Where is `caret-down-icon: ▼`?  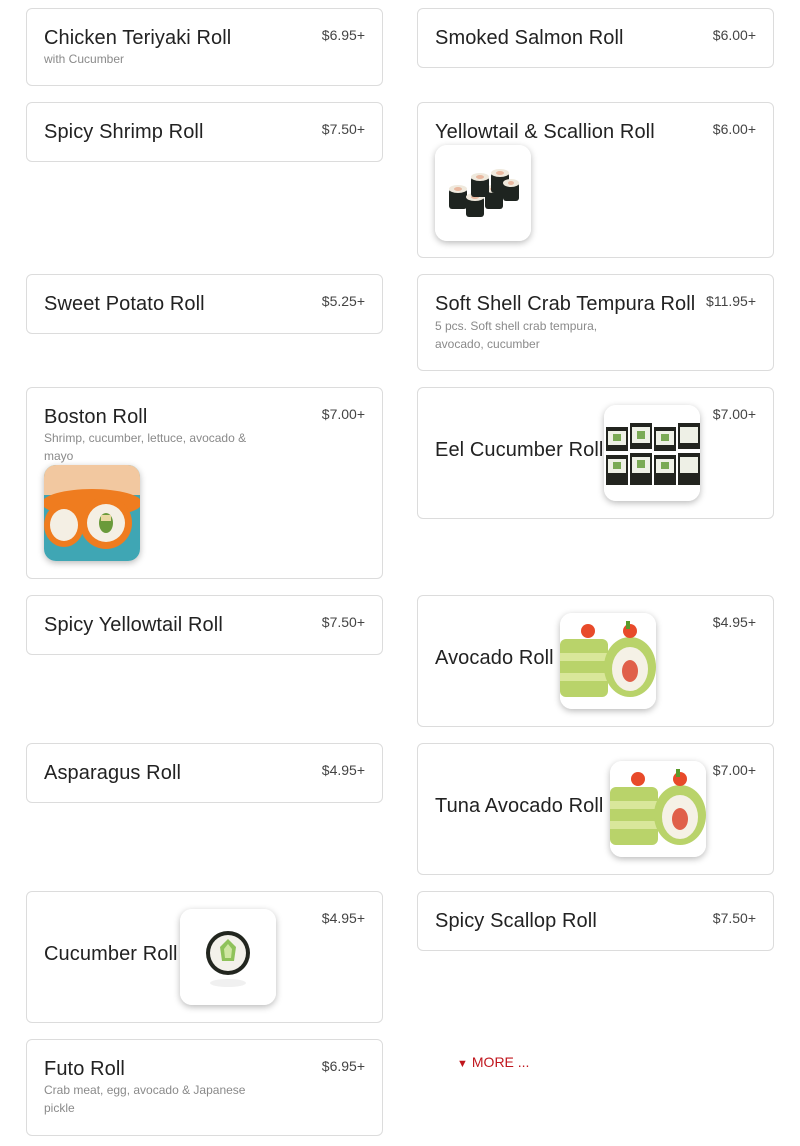 caret-down-icon: ▼ is located at coordinates (462, 1064).